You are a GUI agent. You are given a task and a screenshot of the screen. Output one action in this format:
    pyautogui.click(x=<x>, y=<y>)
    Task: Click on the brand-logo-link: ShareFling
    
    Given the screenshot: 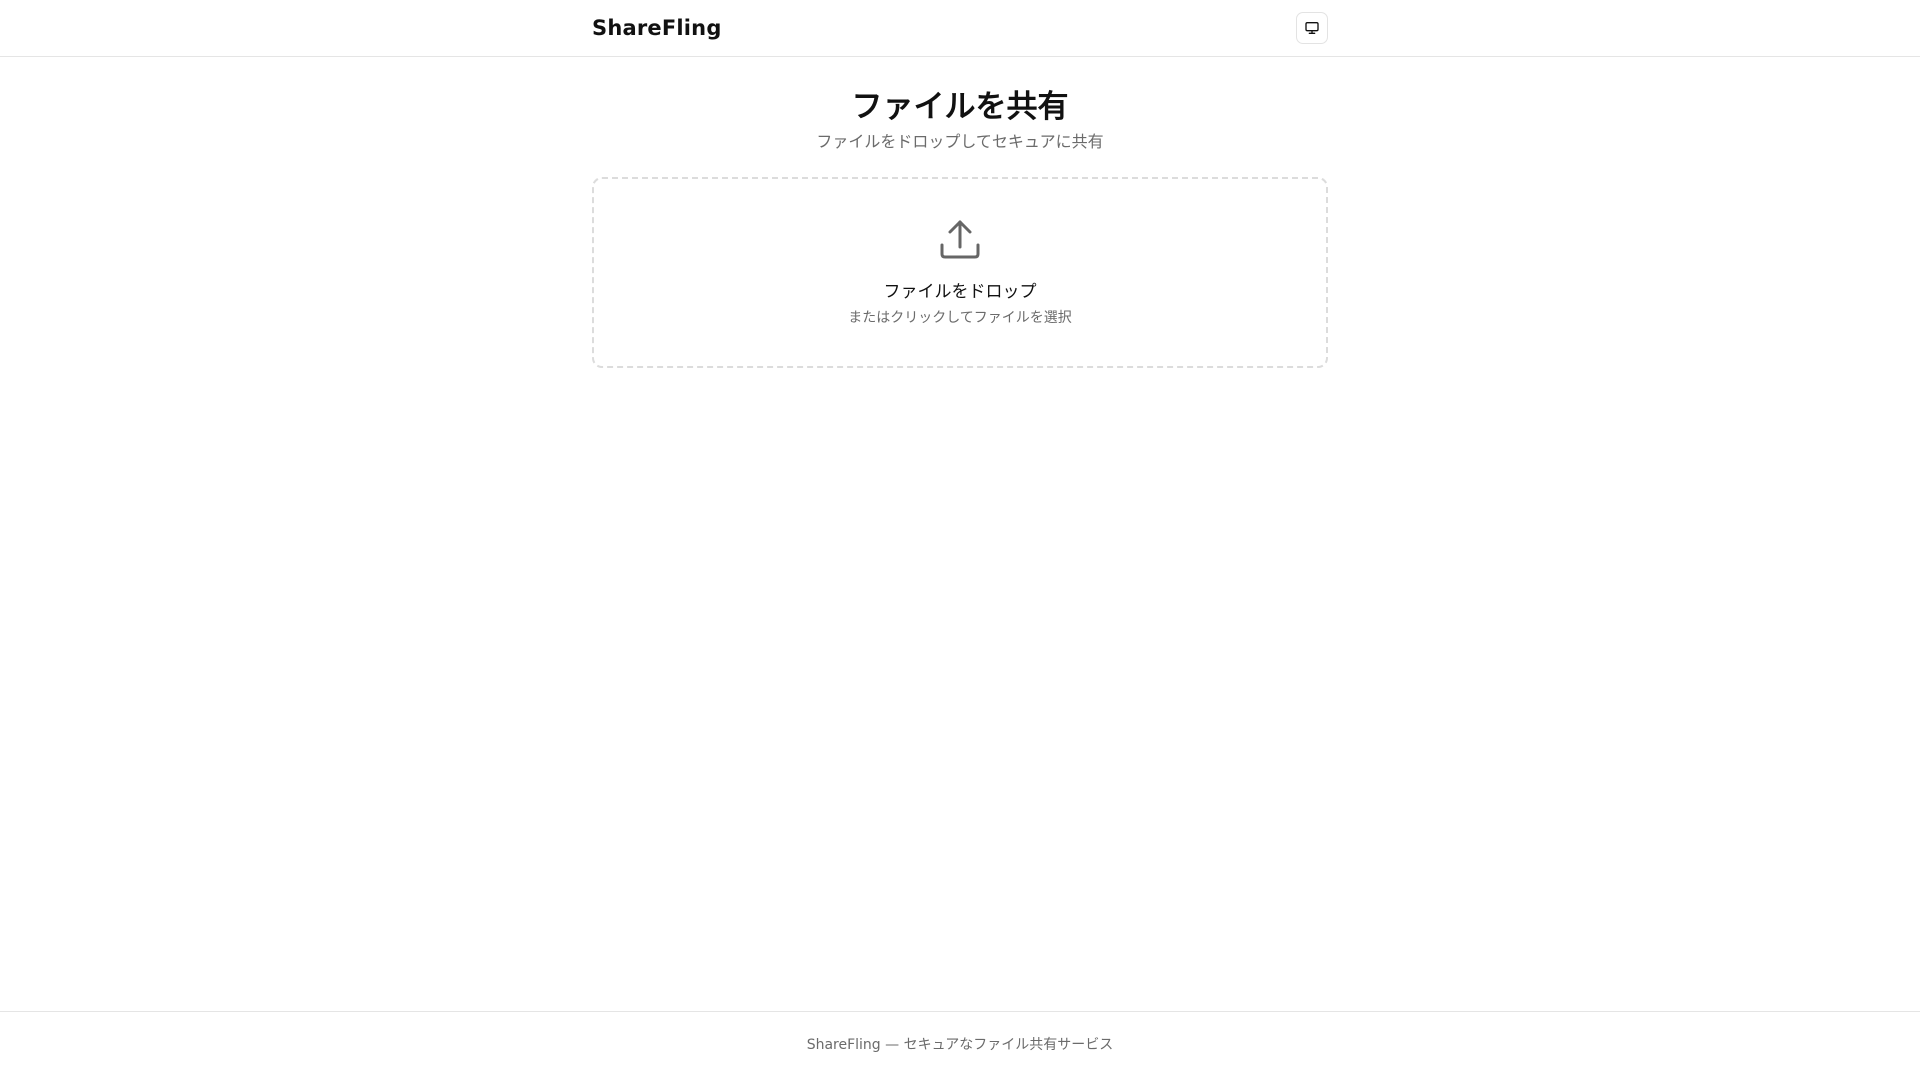 What is the action you would take?
    pyautogui.click(x=657, y=28)
    